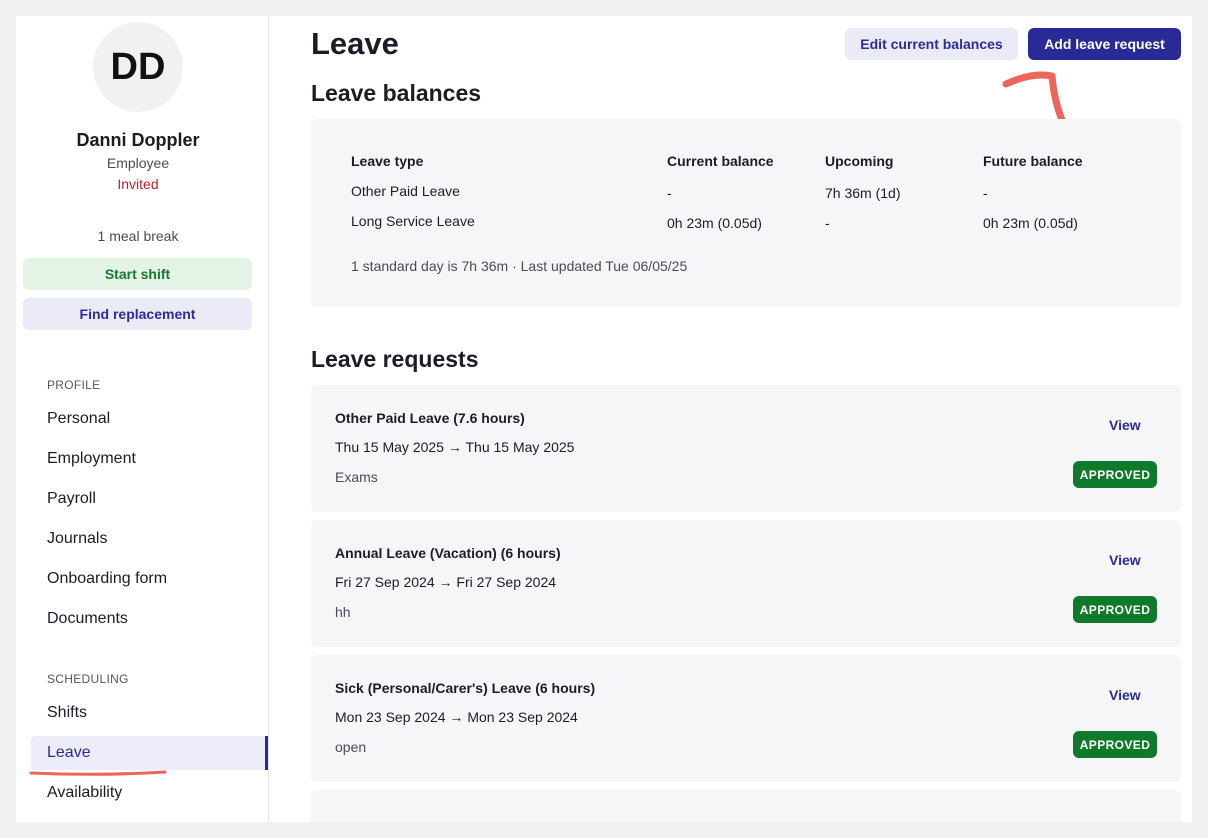 The height and width of the screenshot is (838, 1208). What do you see at coordinates (137, 314) in the screenshot?
I see `find-replacement-button: Find replacement` at bounding box center [137, 314].